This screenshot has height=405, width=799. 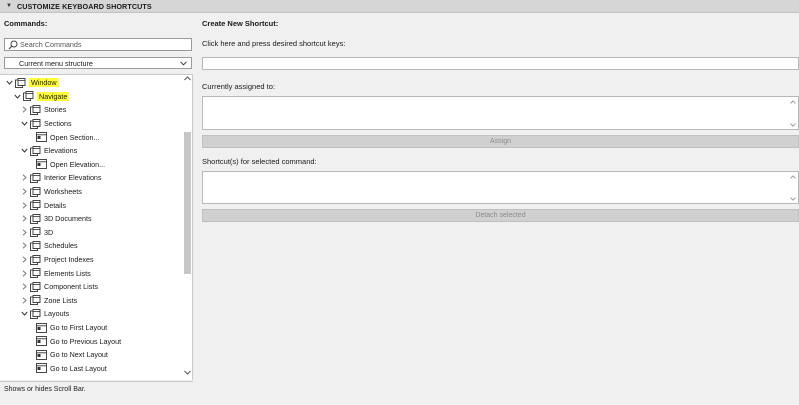 I want to click on tree-item: Schedules, so click(x=49, y=246).